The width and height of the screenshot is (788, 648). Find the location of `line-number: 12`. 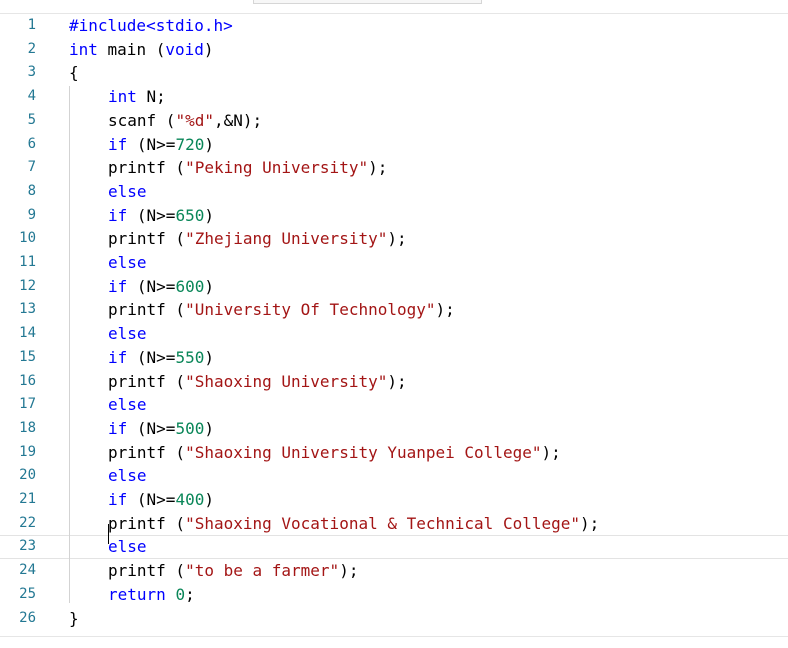

line-number: 12 is located at coordinates (27, 285).